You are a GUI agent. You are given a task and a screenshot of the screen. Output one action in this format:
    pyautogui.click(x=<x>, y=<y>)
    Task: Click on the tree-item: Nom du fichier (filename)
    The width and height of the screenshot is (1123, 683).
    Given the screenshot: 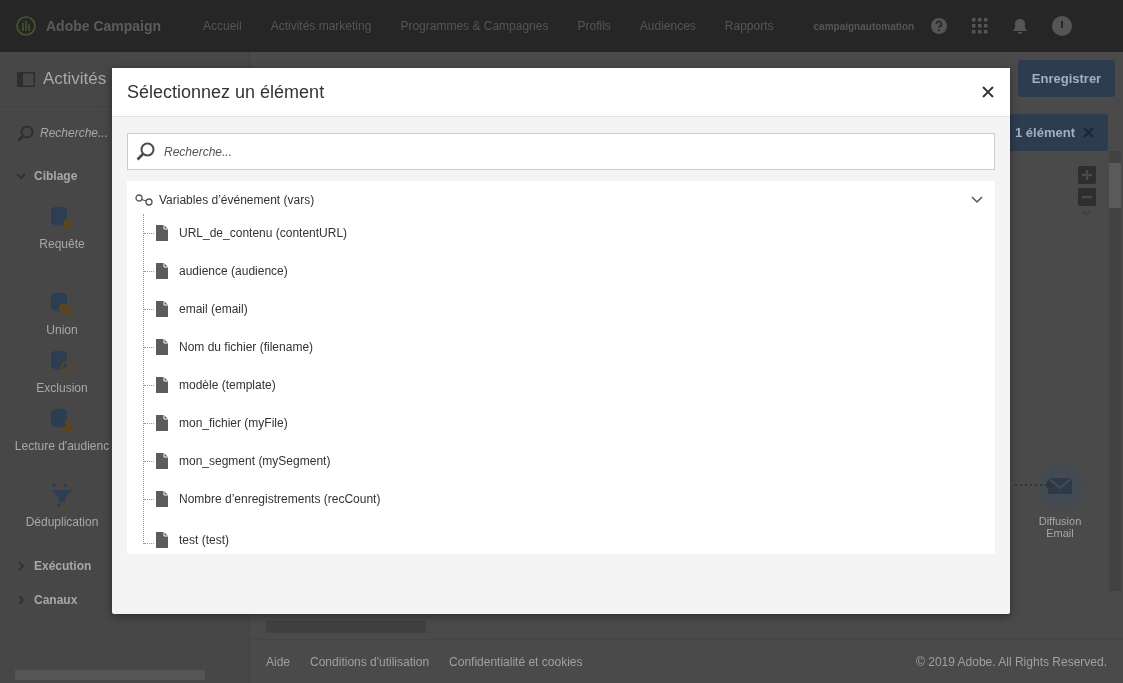 What is the action you would take?
    pyautogui.click(x=234, y=347)
    